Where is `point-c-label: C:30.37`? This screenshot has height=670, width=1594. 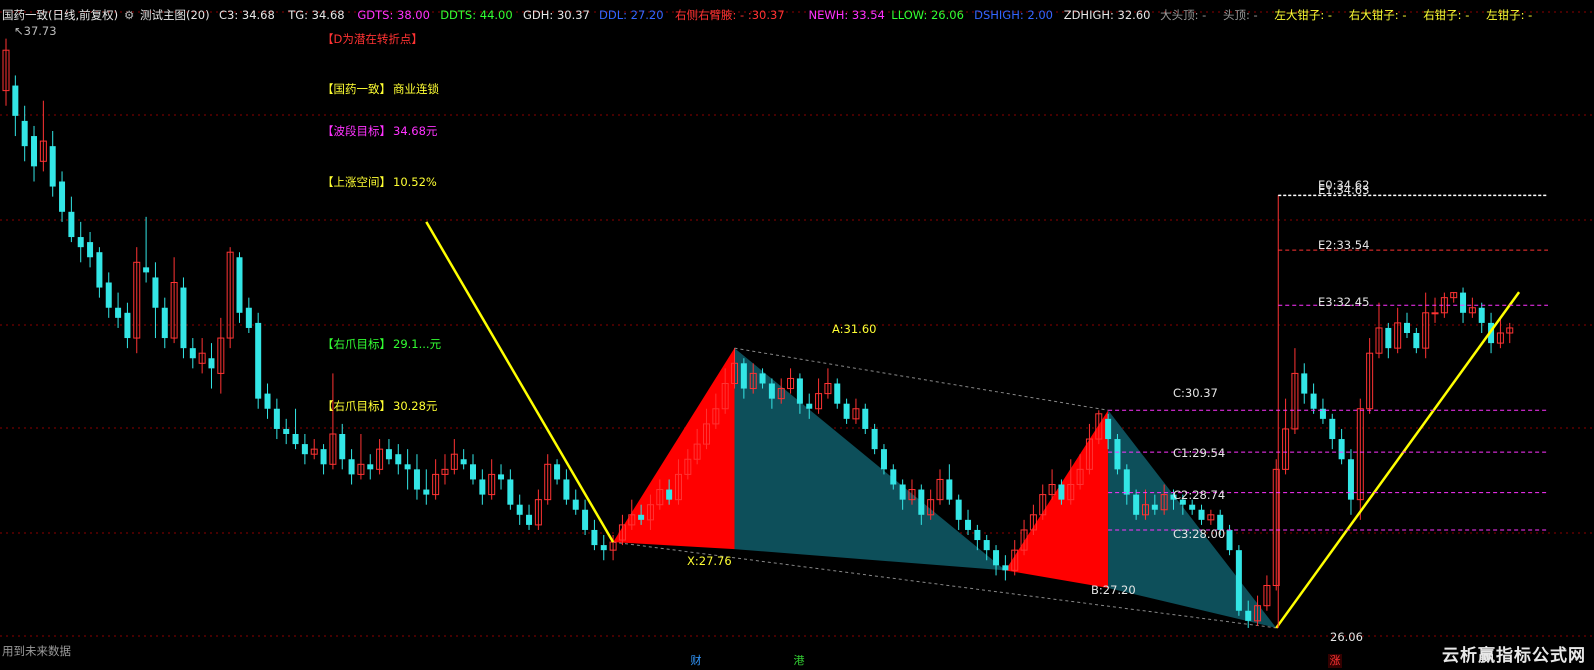
point-c-label: C:30.37 is located at coordinates (1195, 393).